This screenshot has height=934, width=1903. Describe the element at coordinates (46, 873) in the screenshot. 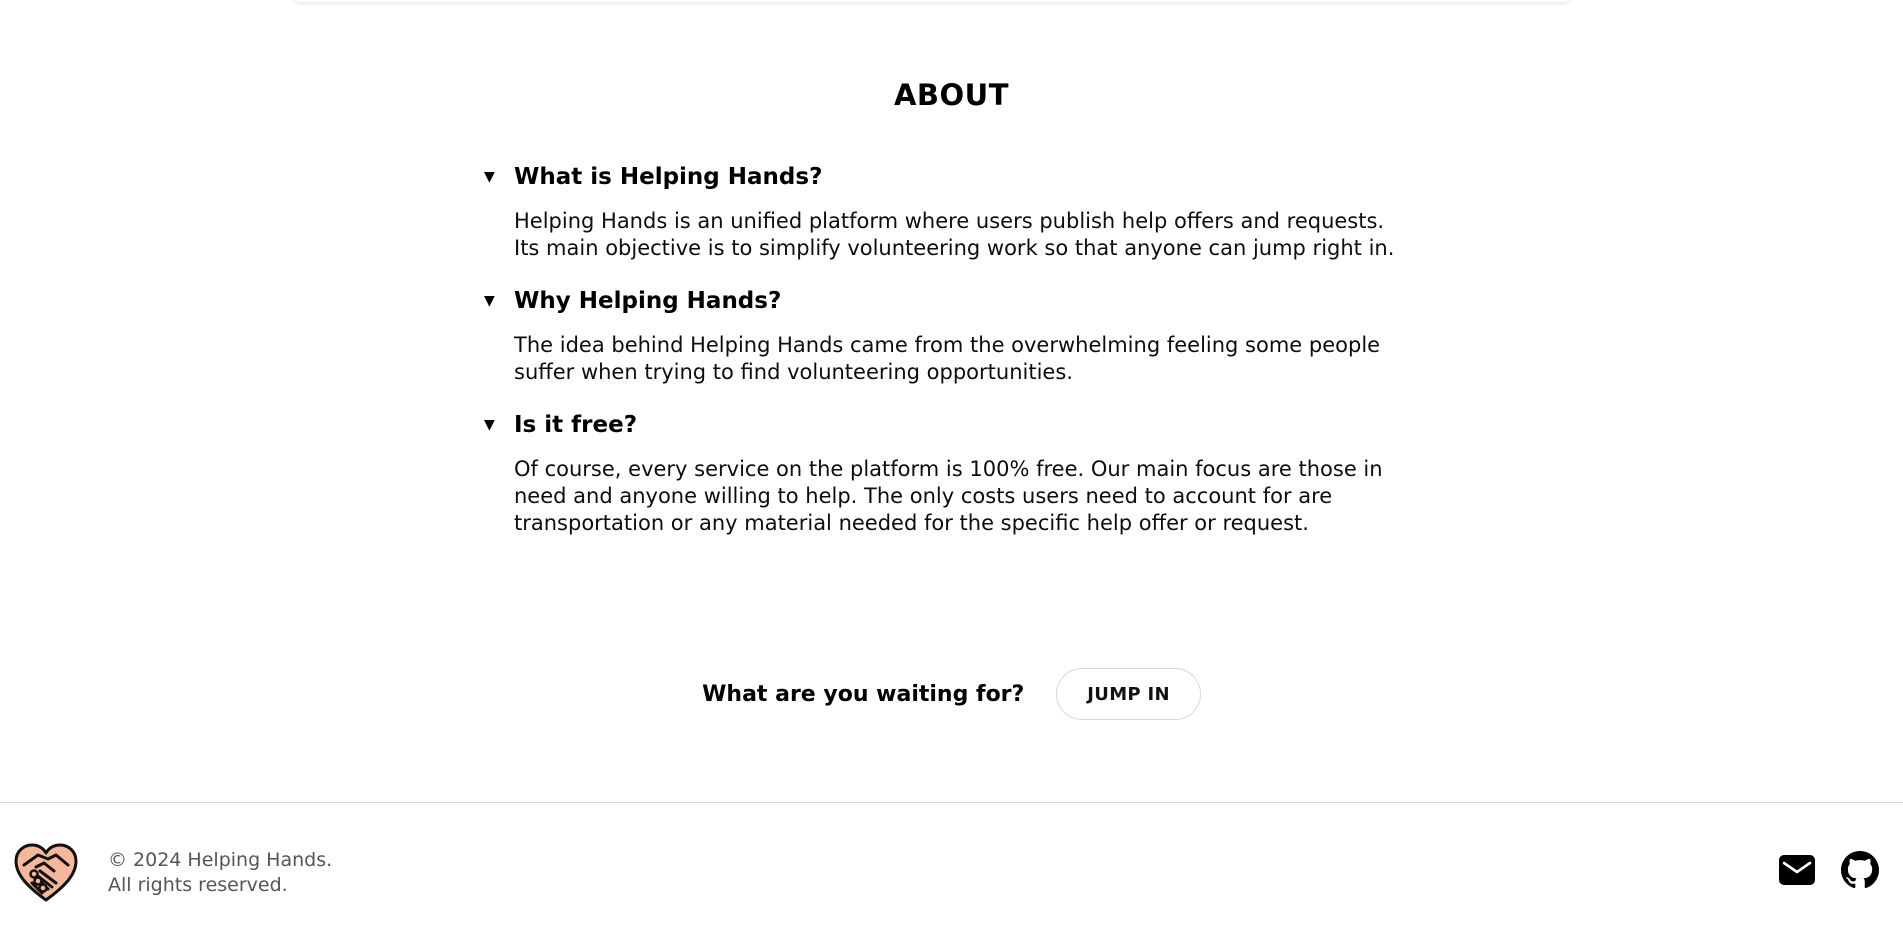

I see `handshake-heart-icon` at that location.